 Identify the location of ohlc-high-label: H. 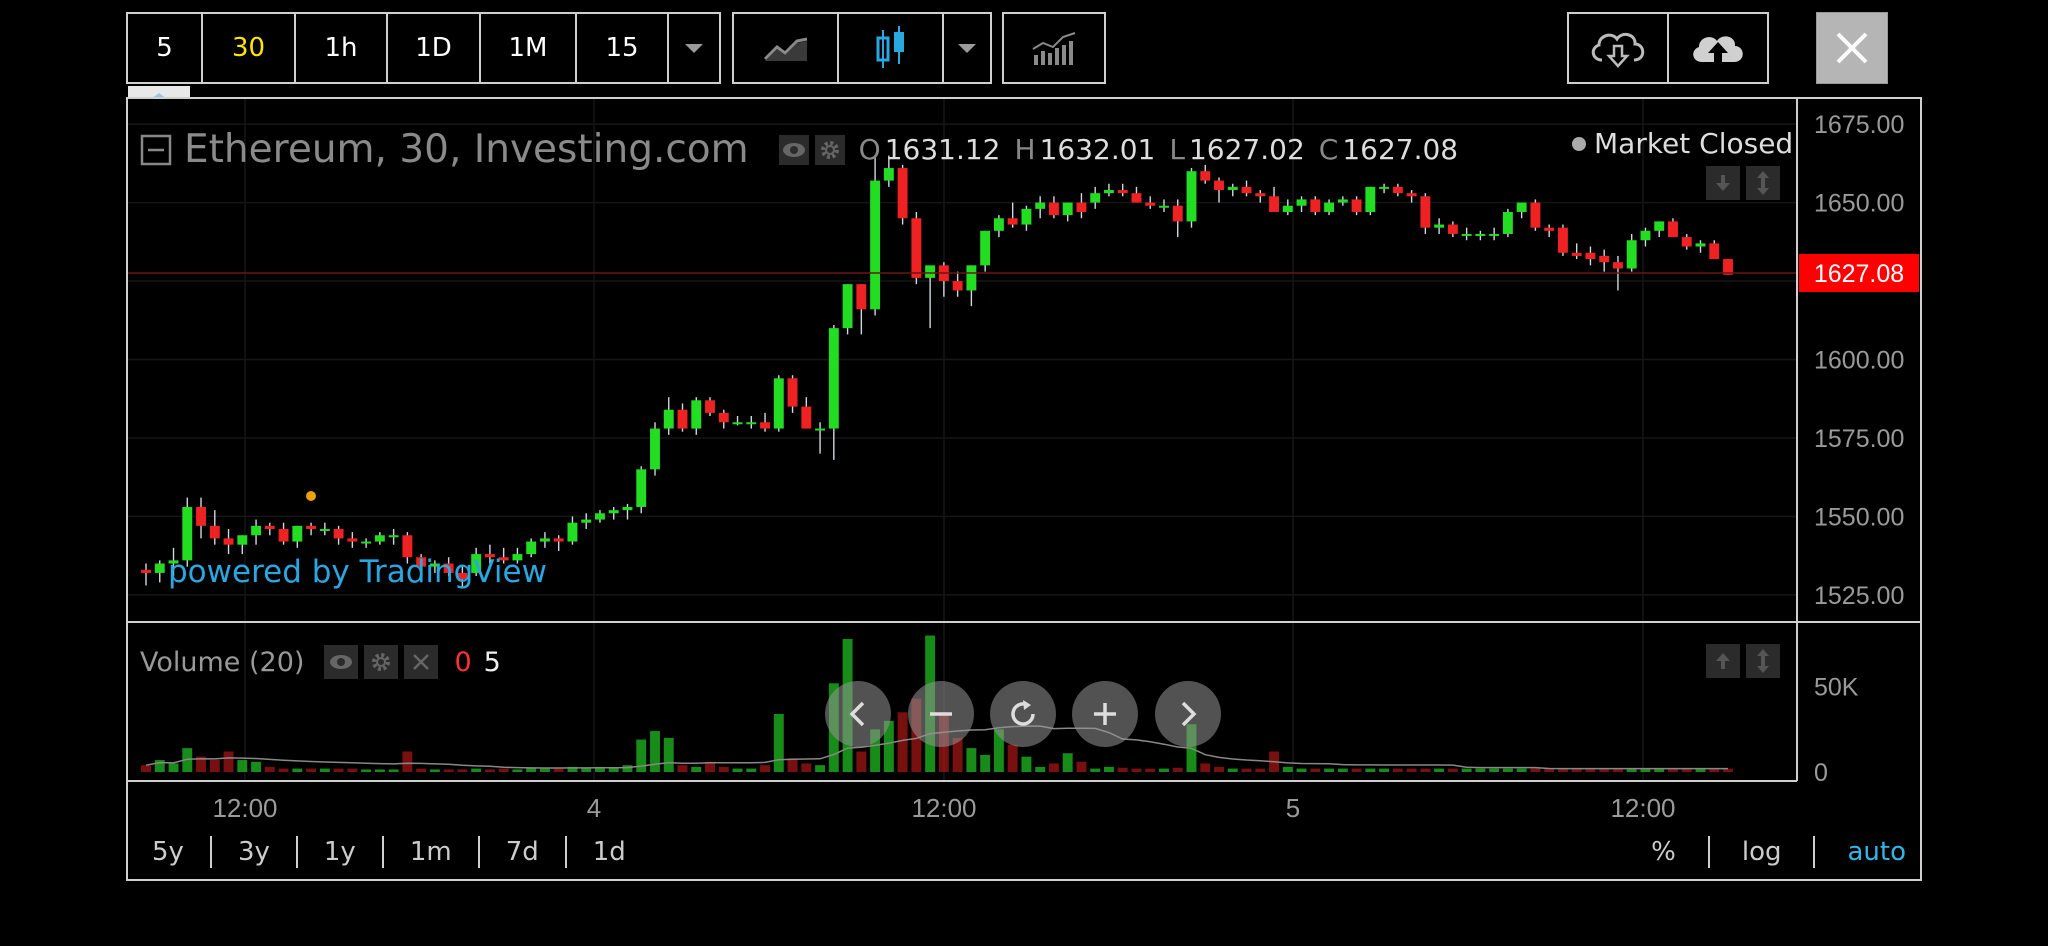
(1025, 149).